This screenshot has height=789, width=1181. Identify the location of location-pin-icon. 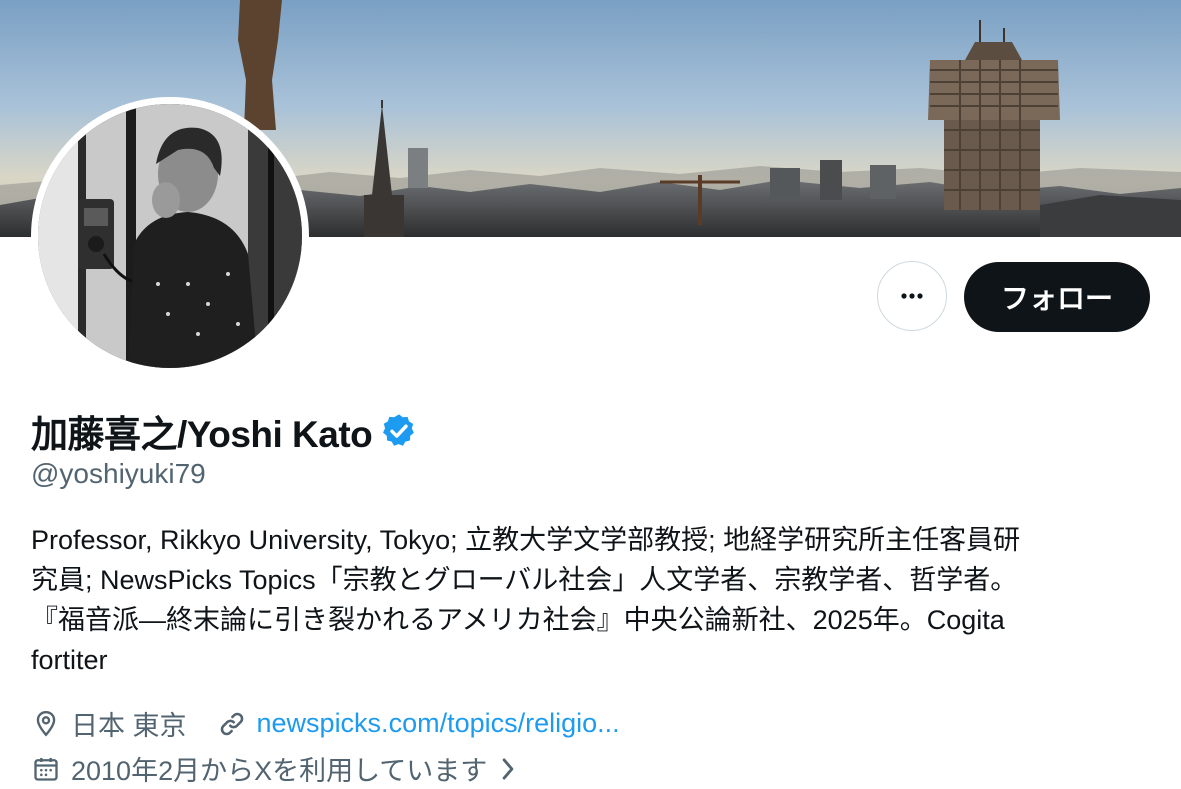
(46, 724).